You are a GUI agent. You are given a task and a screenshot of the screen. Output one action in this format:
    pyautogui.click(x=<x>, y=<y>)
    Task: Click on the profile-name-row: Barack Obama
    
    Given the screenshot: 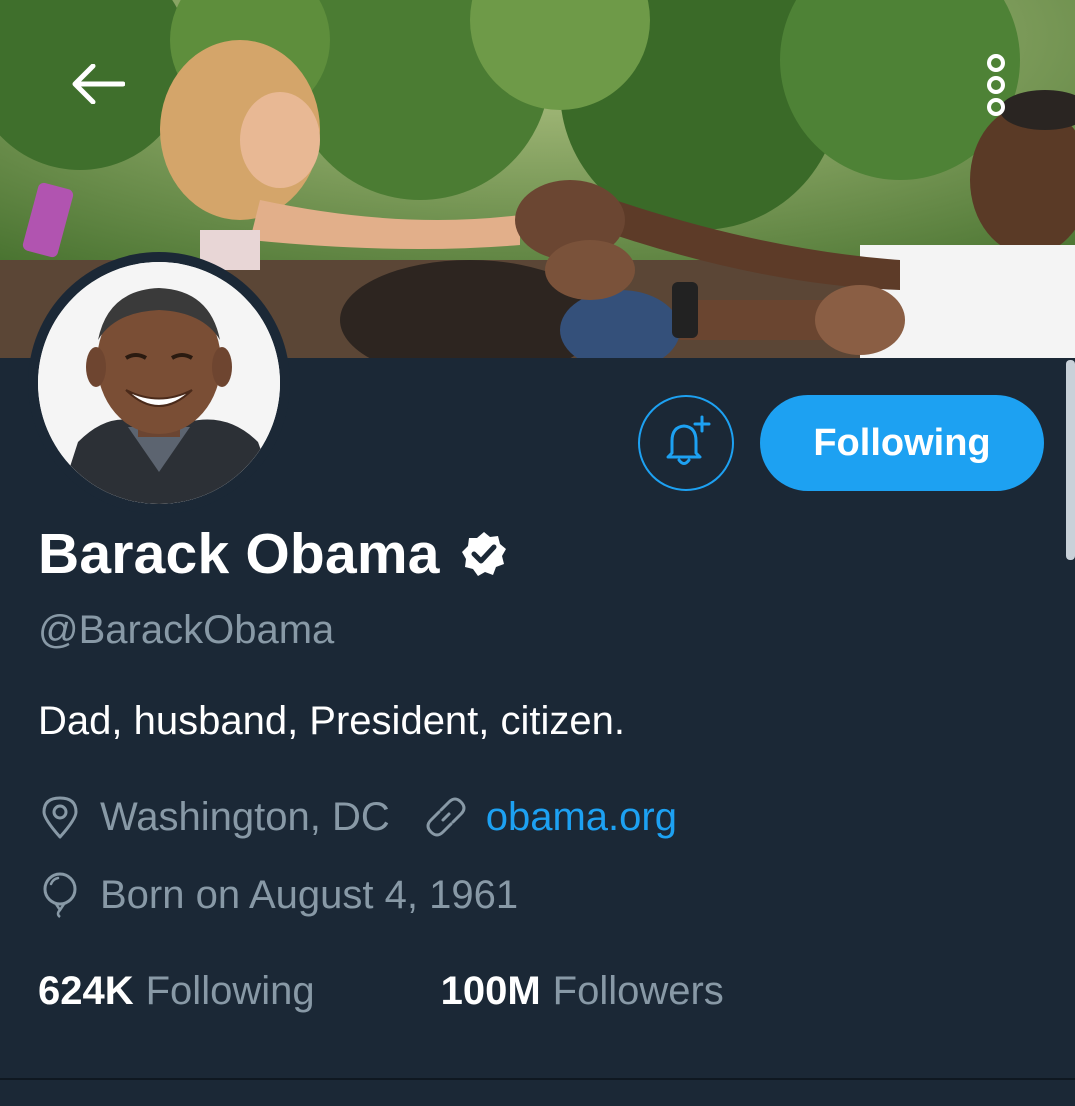 What is the action you would take?
    pyautogui.click(x=273, y=554)
    